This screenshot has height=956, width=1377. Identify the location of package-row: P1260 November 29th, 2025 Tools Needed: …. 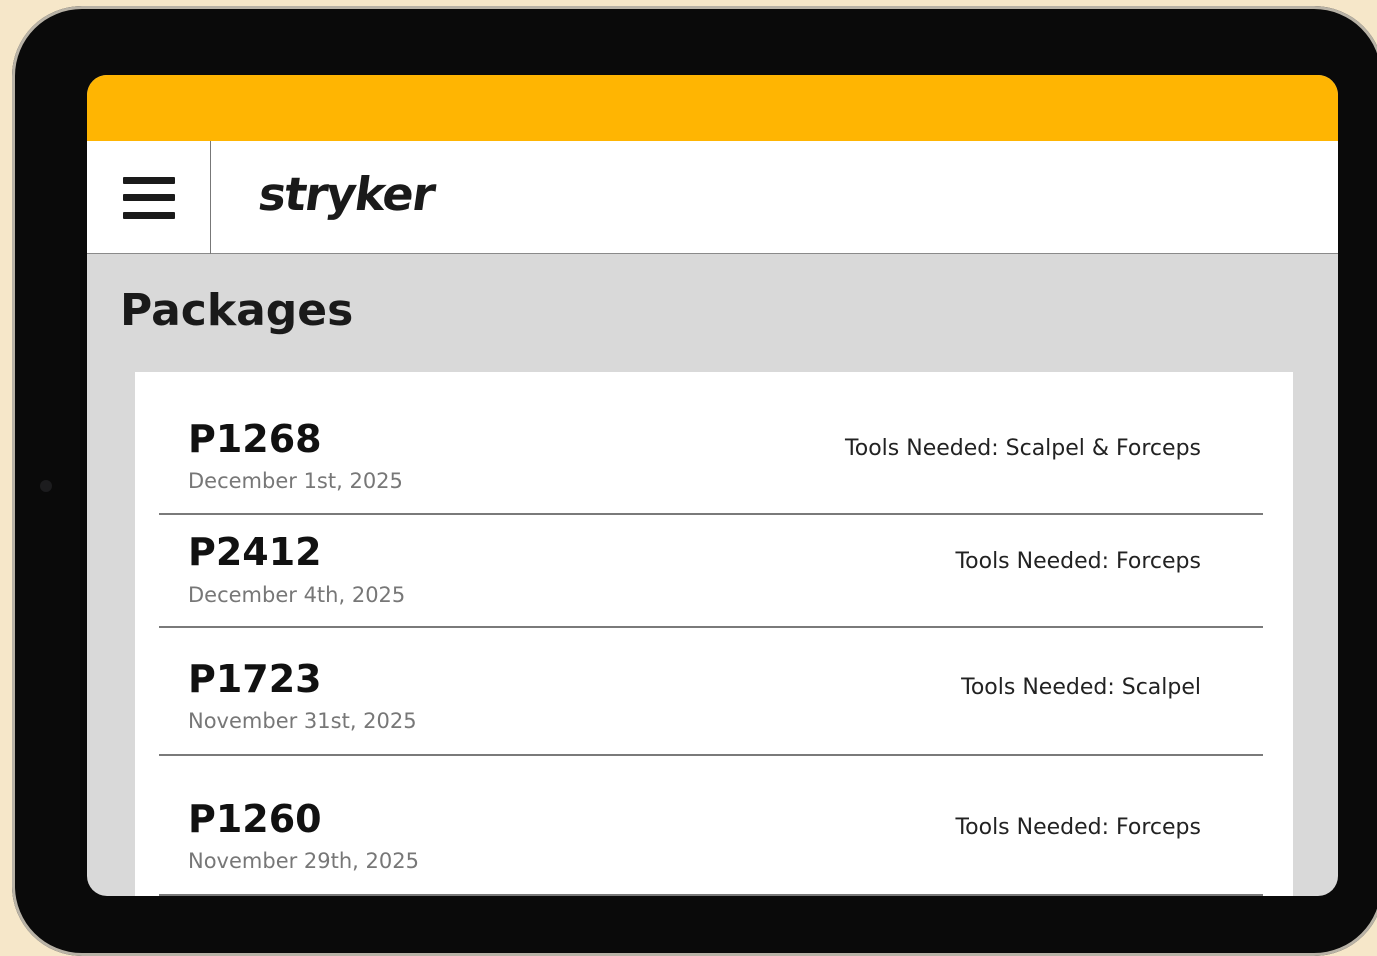
(711, 826).